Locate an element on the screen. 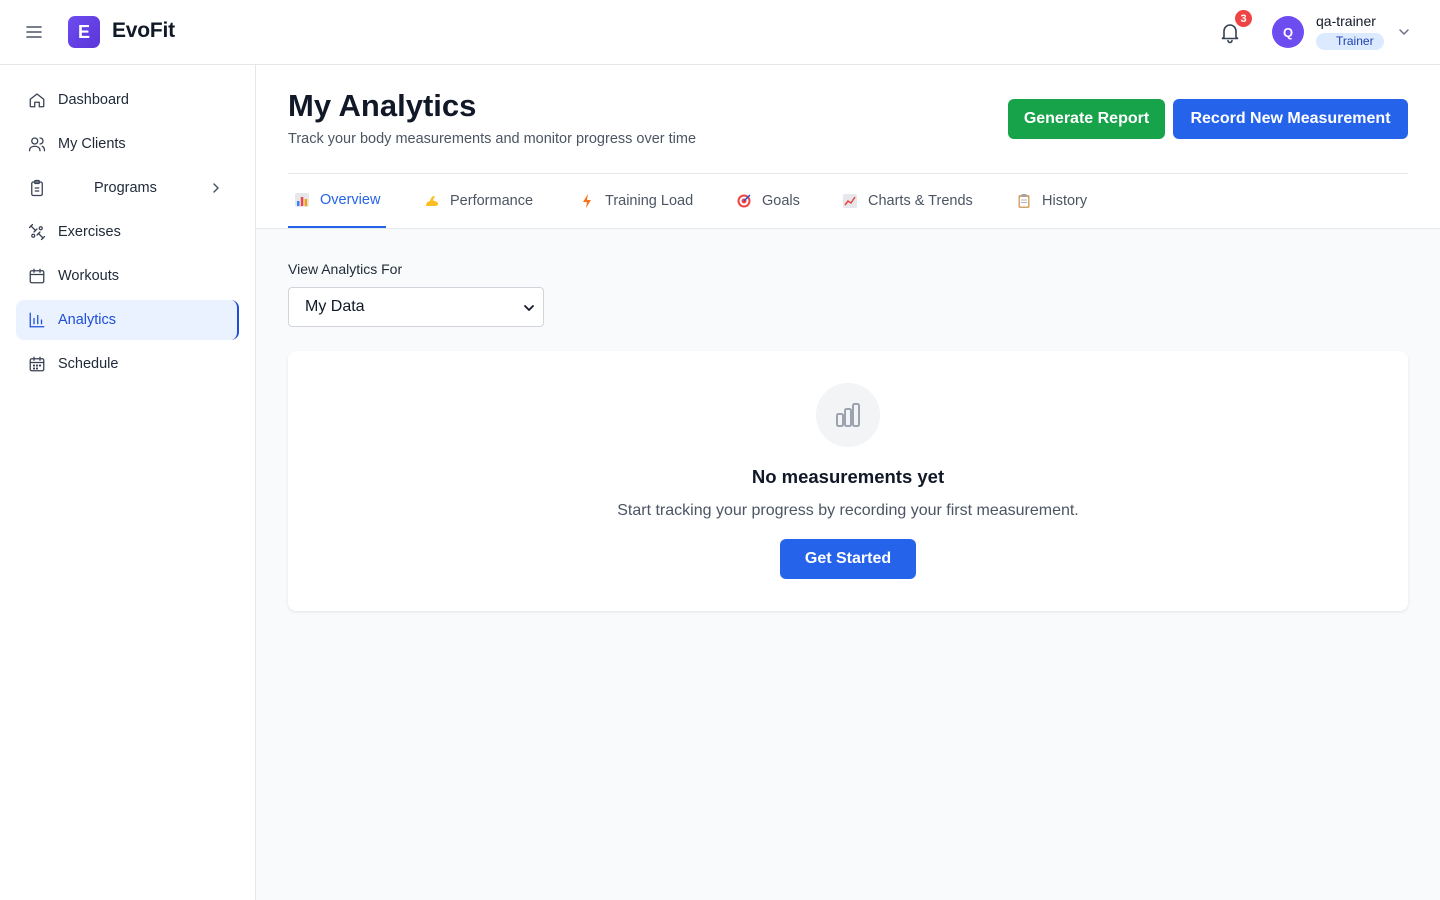 This screenshot has width=1440, height=900. tab-label: Goals is located at coordinates (781, 201).